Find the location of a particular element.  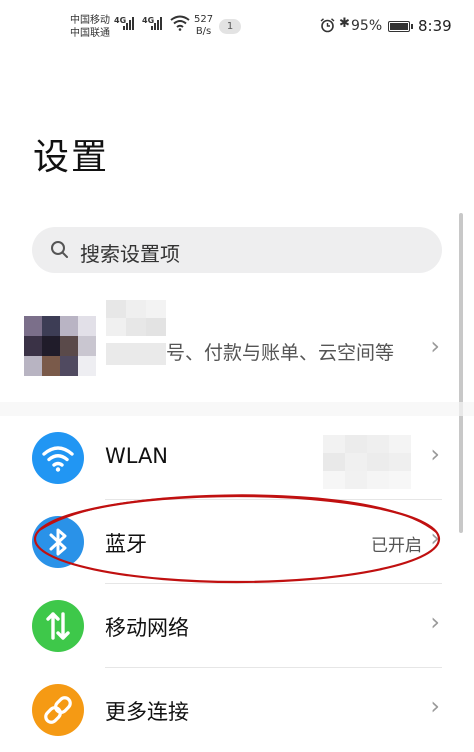

network-speed: 527 B/s is located at coordinates (203, 26).